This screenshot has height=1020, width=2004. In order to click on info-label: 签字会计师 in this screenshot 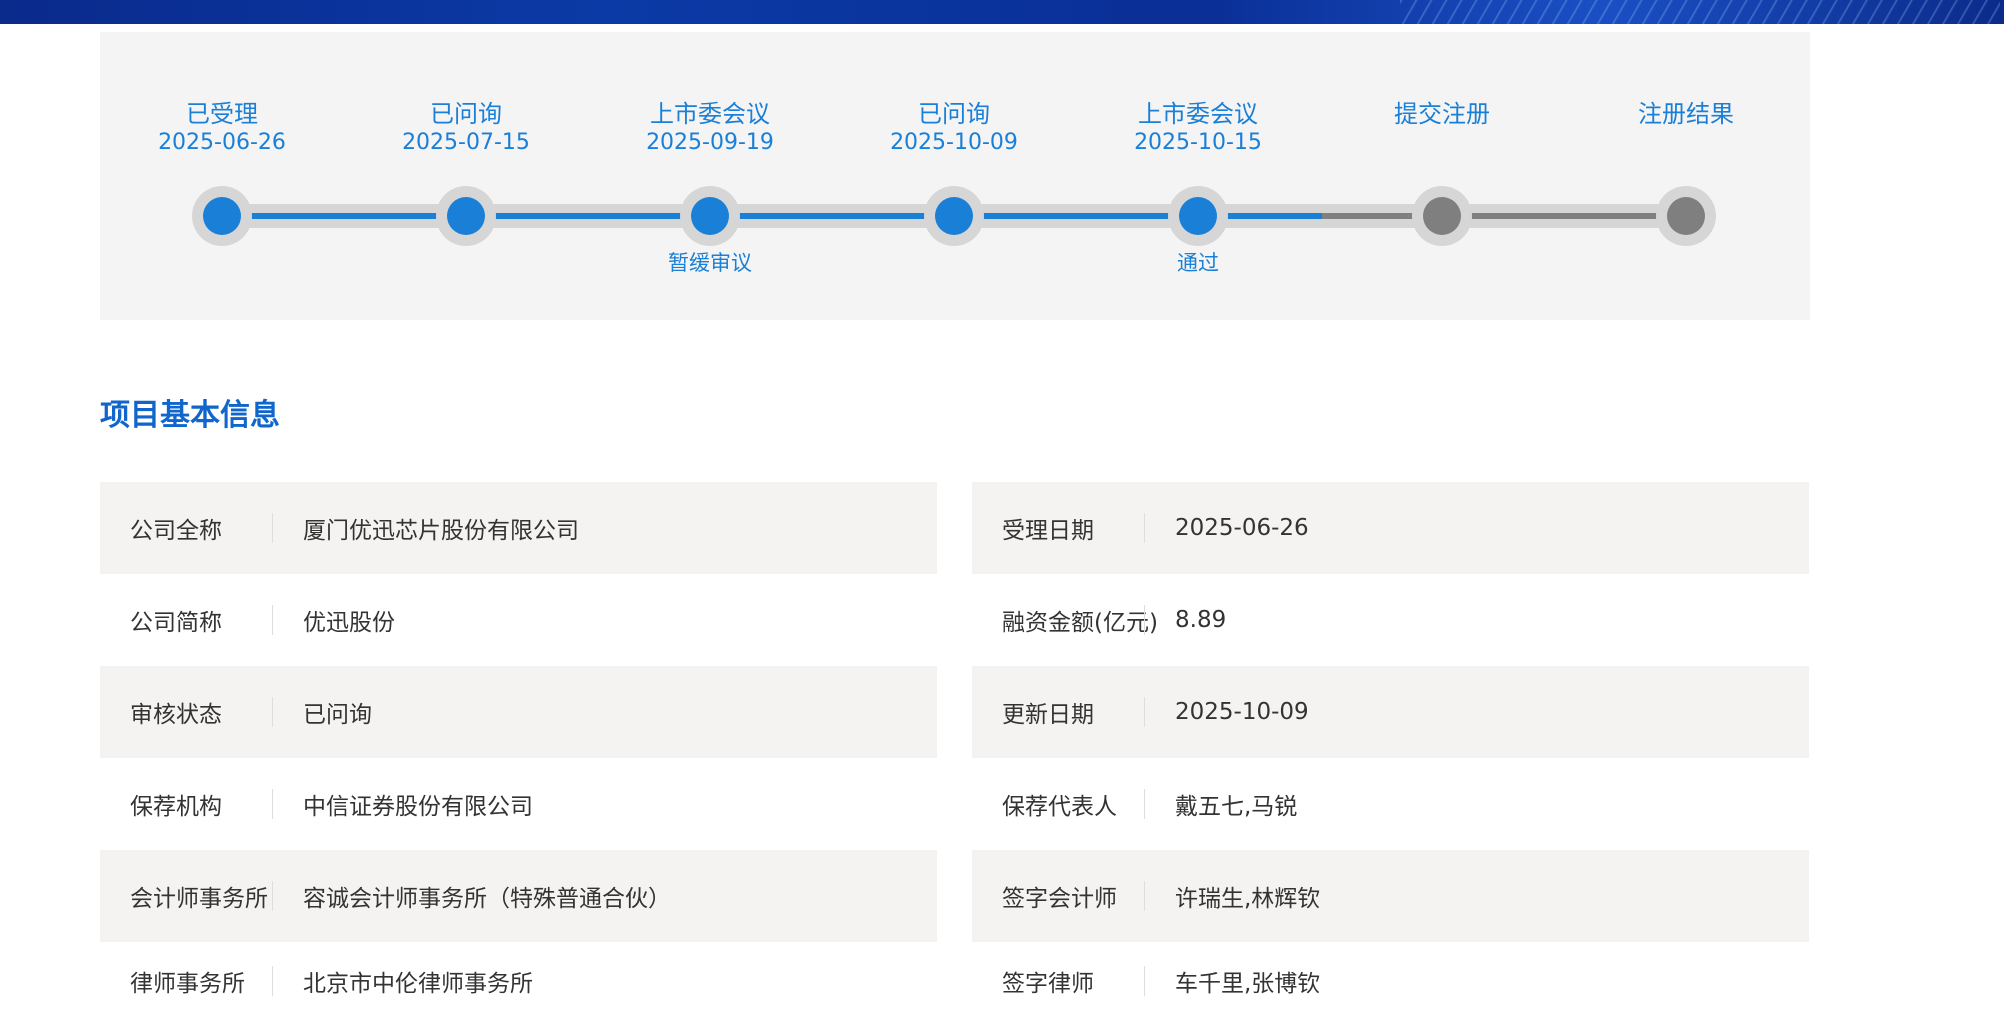, I will do `click(1059, 899)`.